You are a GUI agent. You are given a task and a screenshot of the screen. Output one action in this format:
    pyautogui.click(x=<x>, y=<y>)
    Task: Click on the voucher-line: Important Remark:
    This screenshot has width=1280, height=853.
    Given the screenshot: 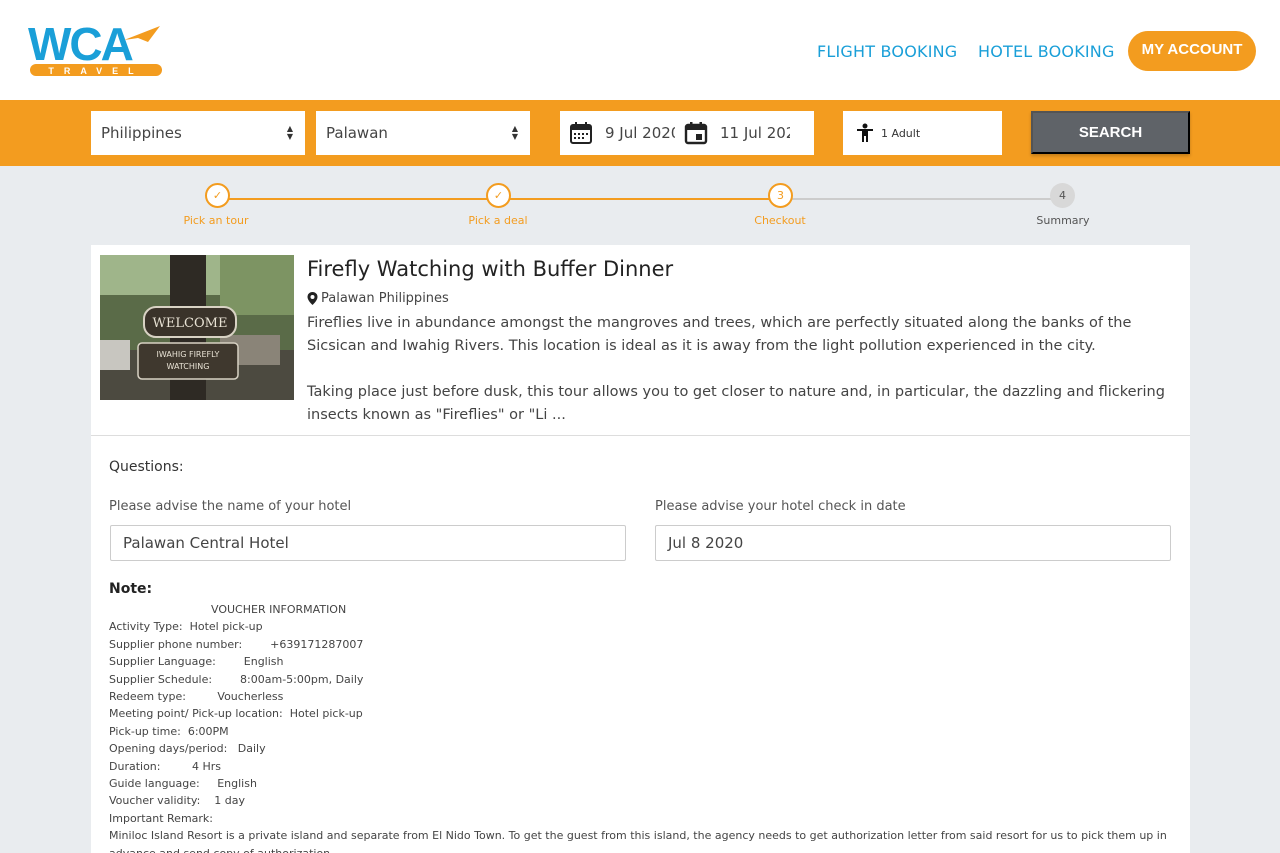 What is the action you would take?
    pyautogui.click(x=161, y=818)
    